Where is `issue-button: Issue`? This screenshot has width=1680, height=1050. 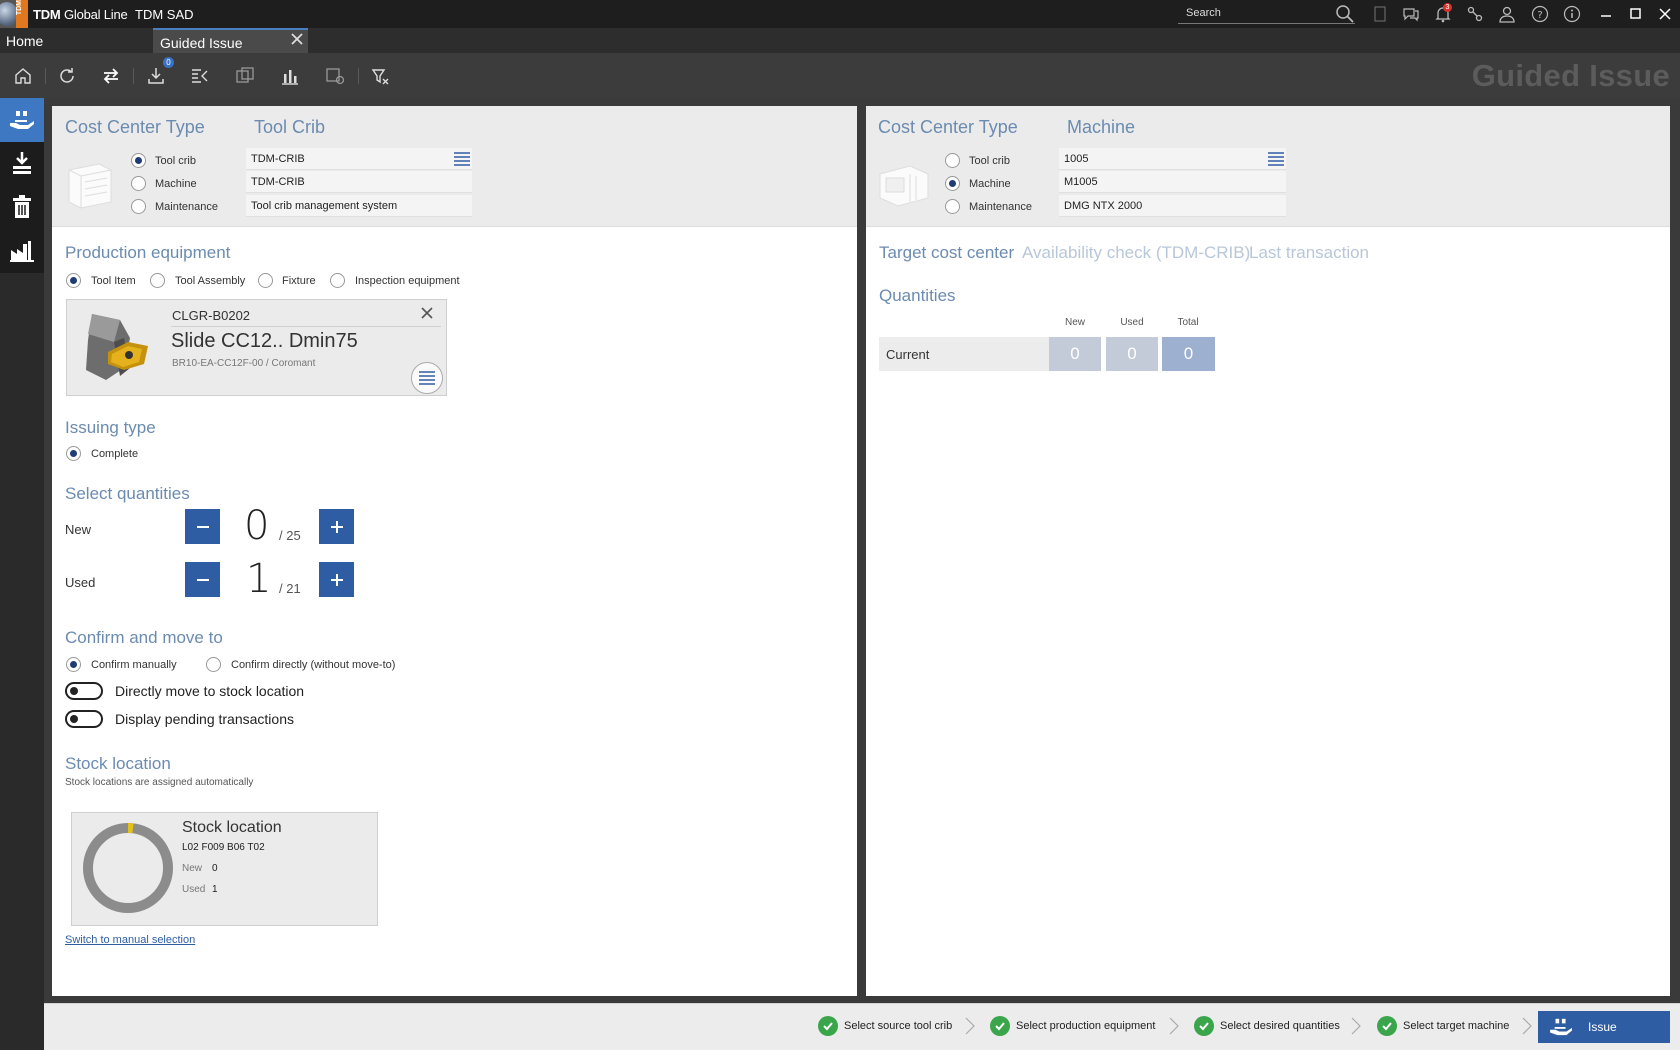
issue-button: Issue is located at coordinates (1604, 1027).